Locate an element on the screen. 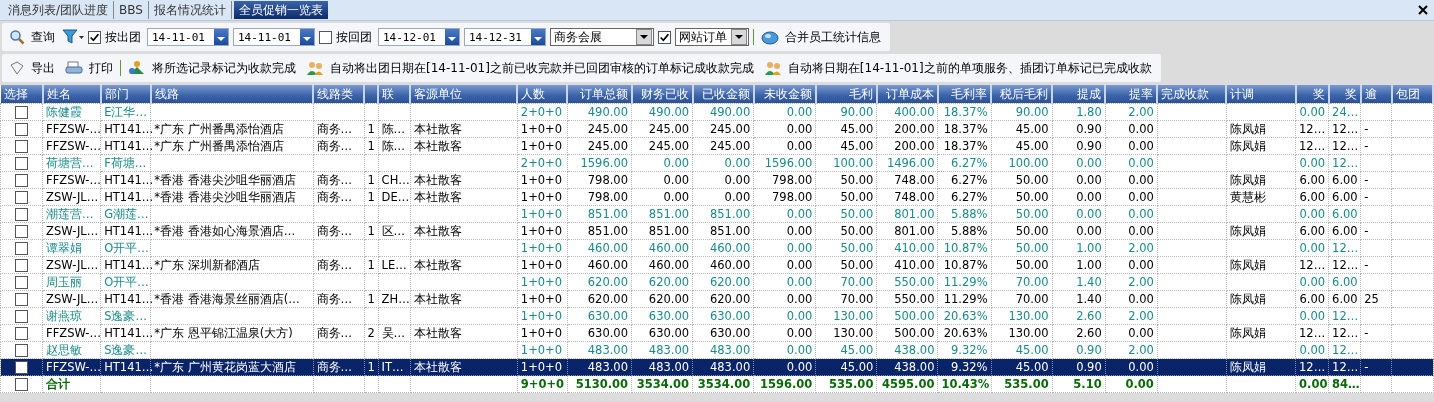 This screenshot has height=402, width=1434. column-header: 提率 is located at coordinates (1131, 94).